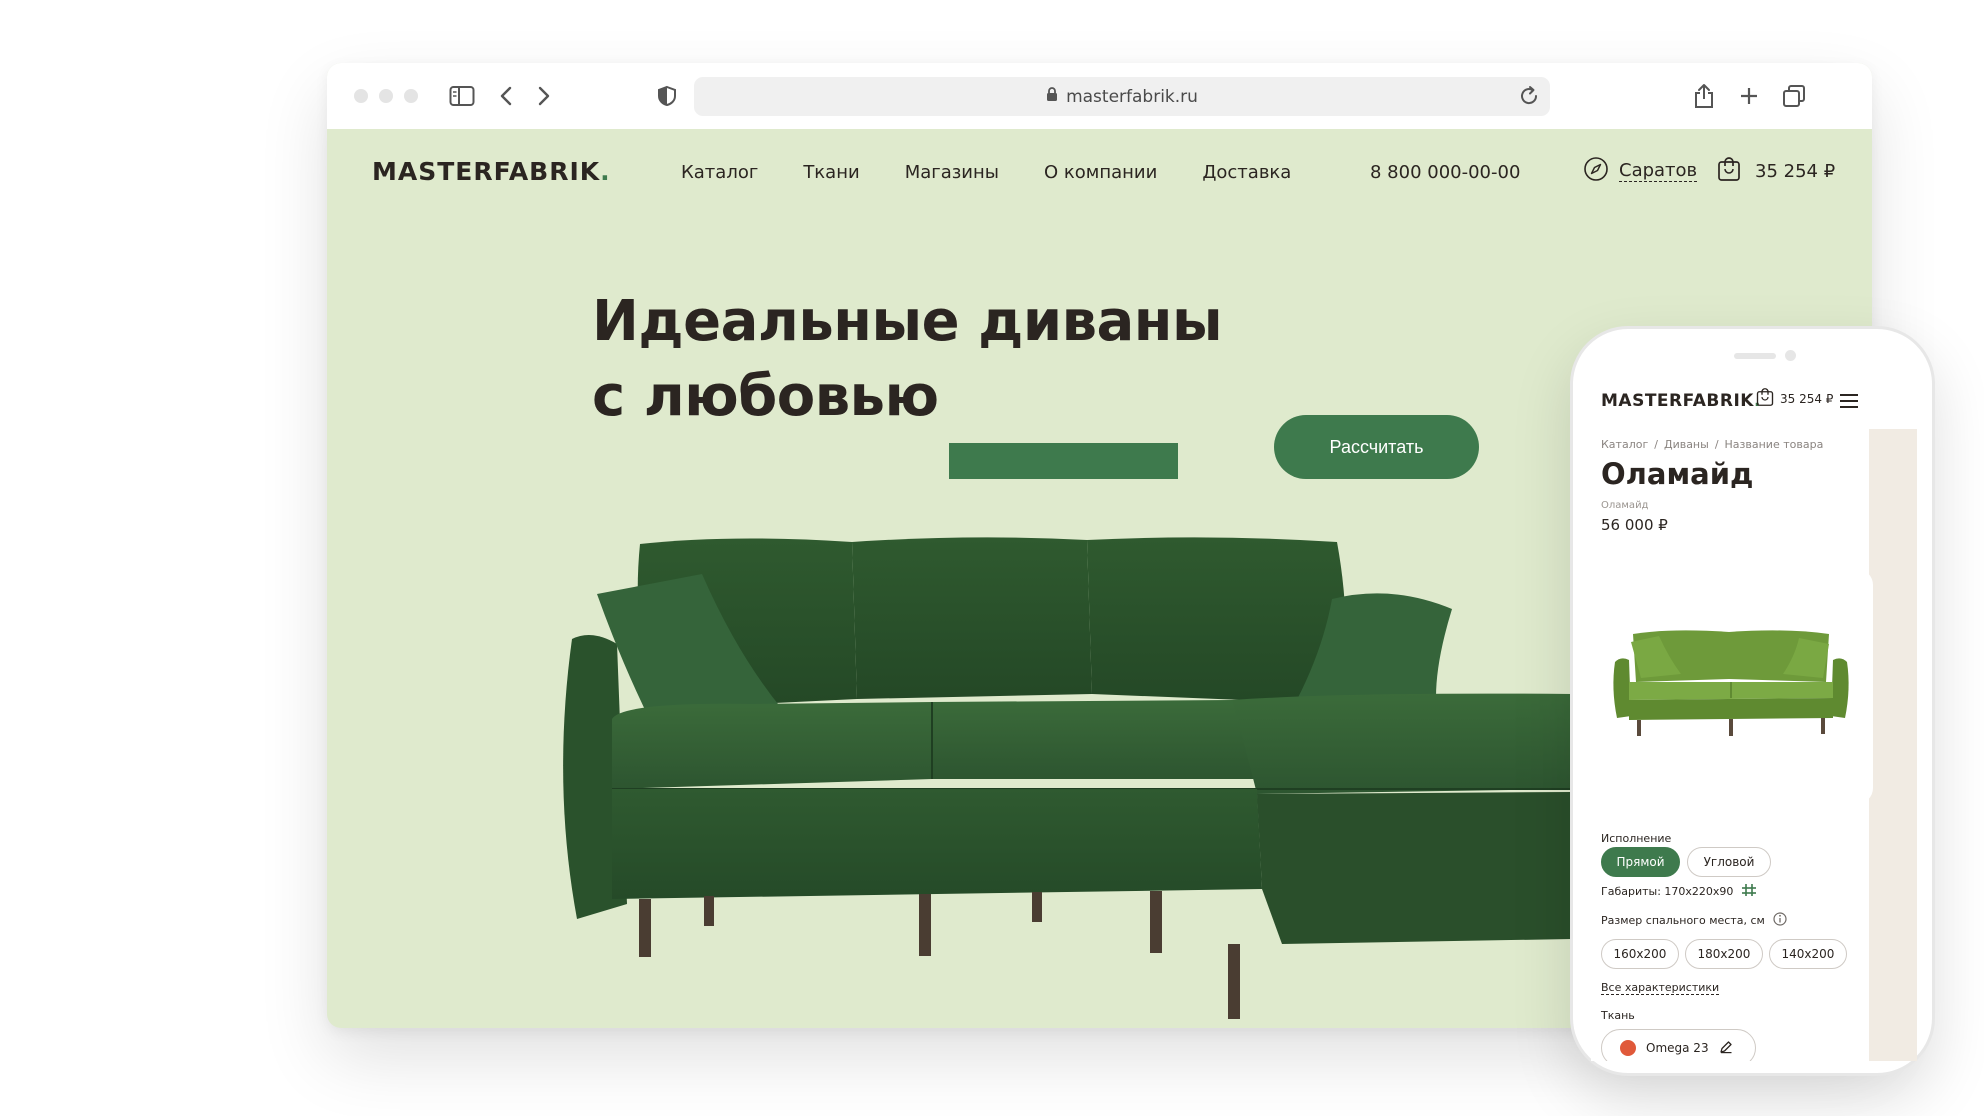 The image size is (1984, 1116). Describe the element at coordinates (719, 172) in the screenshot. I see `nav-item-catalog: Каталог` at that location.